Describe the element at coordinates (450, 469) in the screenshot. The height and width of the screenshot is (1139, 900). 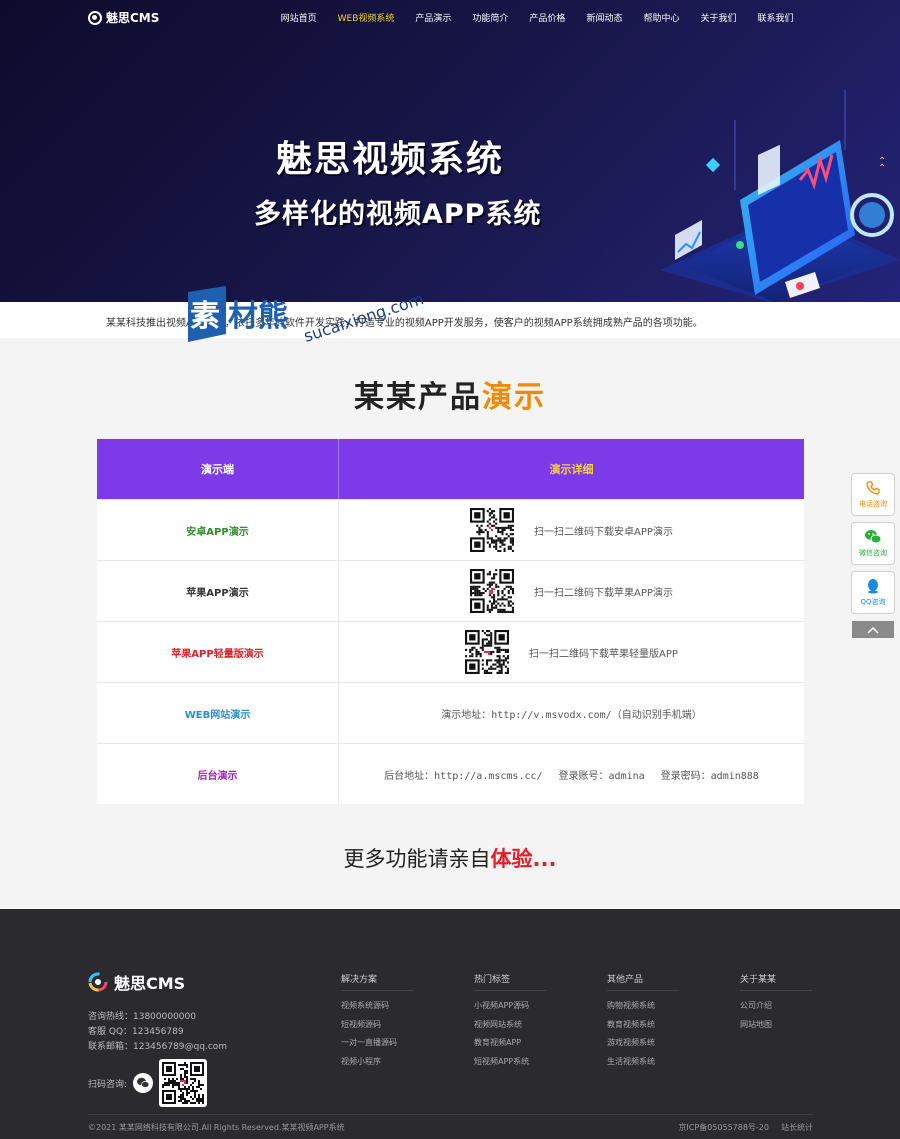
I see `table-header: 演示端 演示详细` at that location.